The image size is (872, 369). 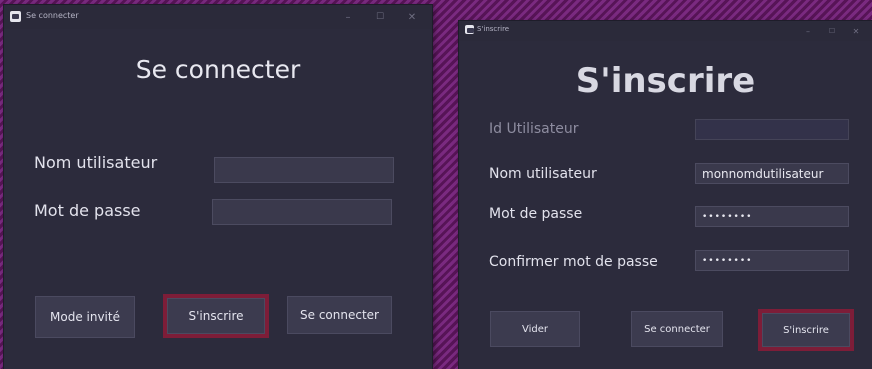 I want to click on login-username-input, so click(x=304, y=170).